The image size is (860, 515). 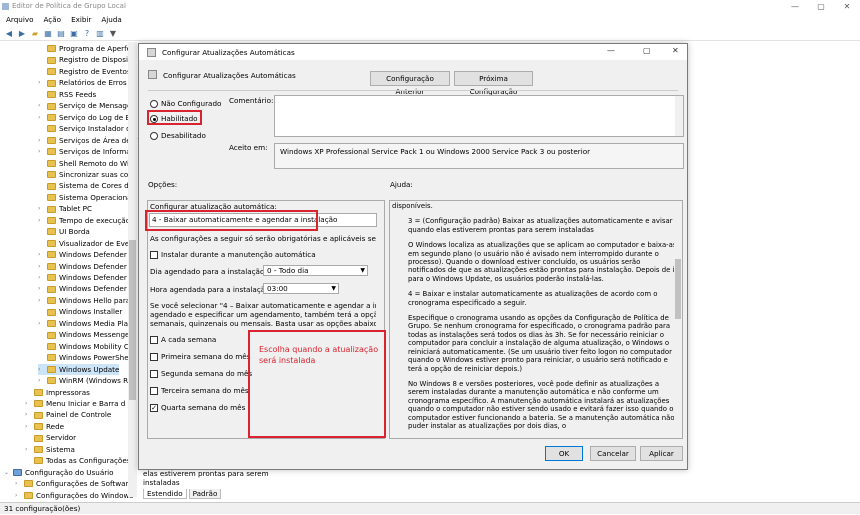 I want to click on tree-item: ⌄ Configuração do Usuário, so click(x=59, y=473).